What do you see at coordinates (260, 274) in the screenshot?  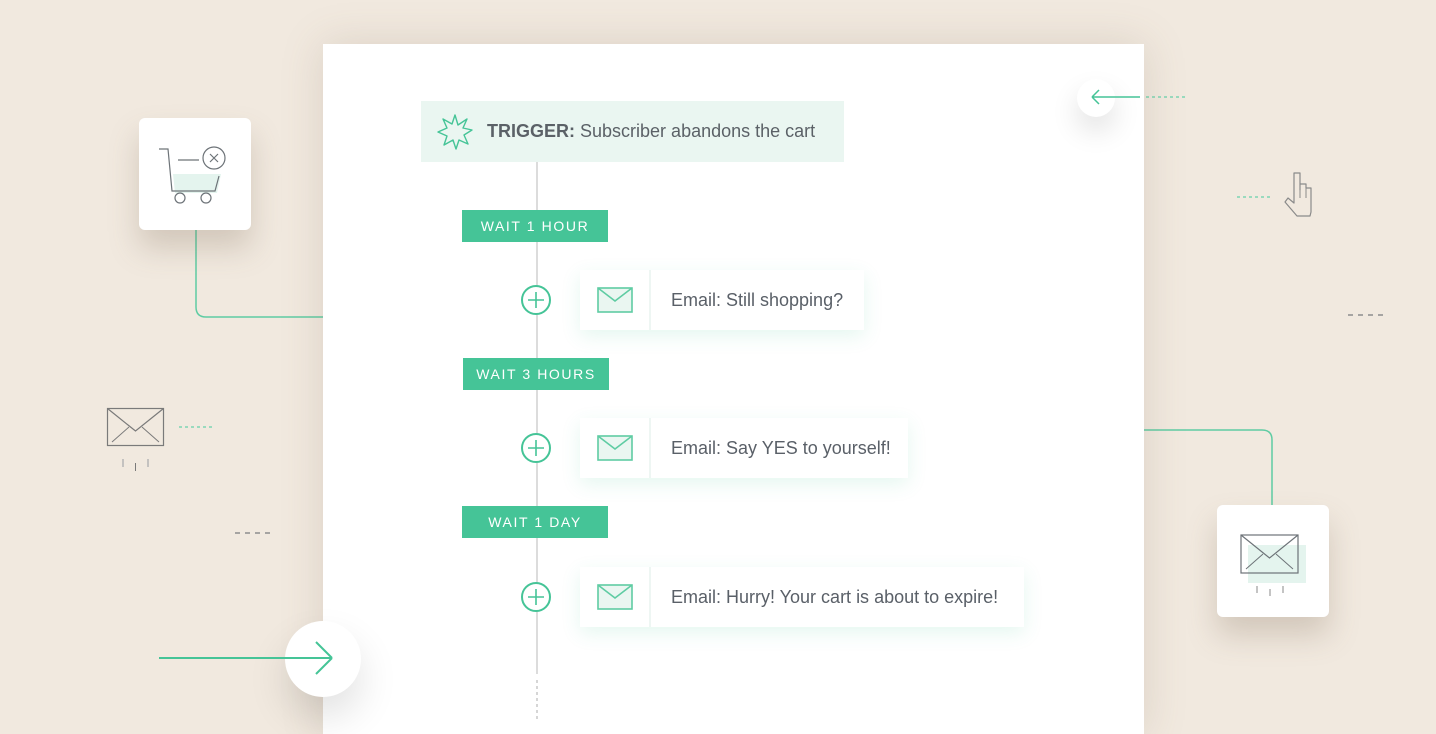 I see `cart-connector-line` at bounding box center [260, 274].